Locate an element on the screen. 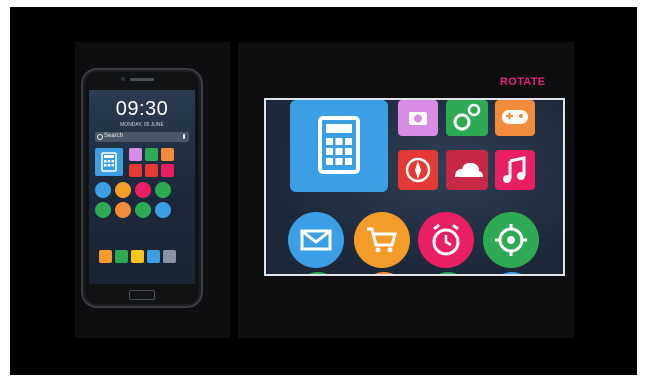 This screenshot has height=382, width=647. lockscreen-clock: 09:30 is located at coordinates (142, 109).